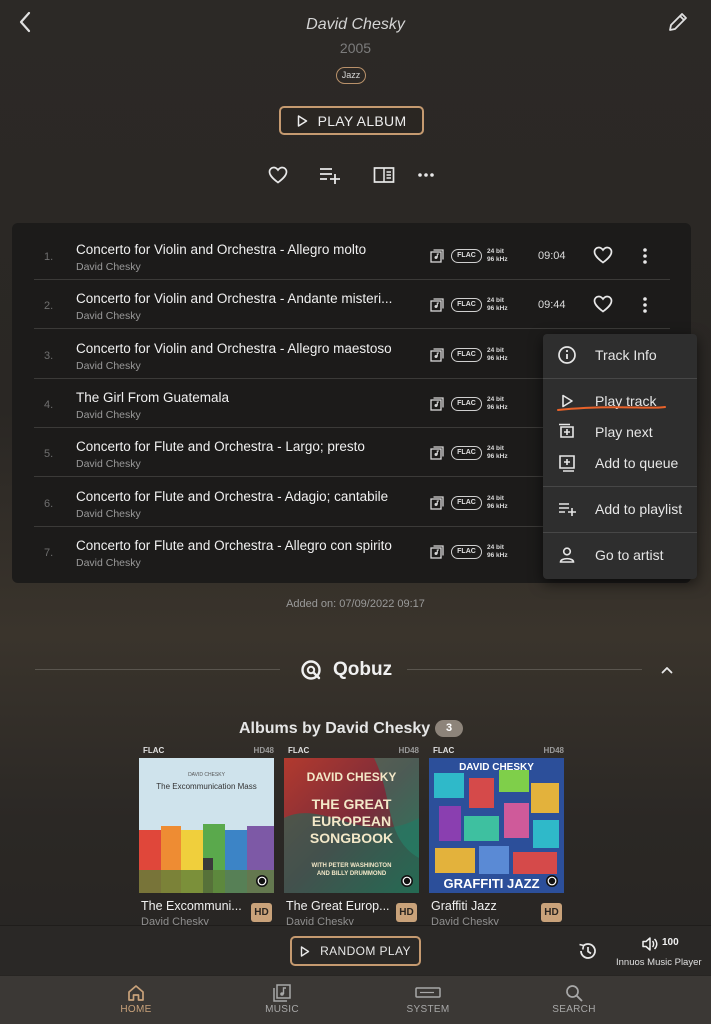 This screenshot has height=1024, width=711. Describe the element at coordinates (384, 175) in the screenshot. I see `album-info-icon` at that location.